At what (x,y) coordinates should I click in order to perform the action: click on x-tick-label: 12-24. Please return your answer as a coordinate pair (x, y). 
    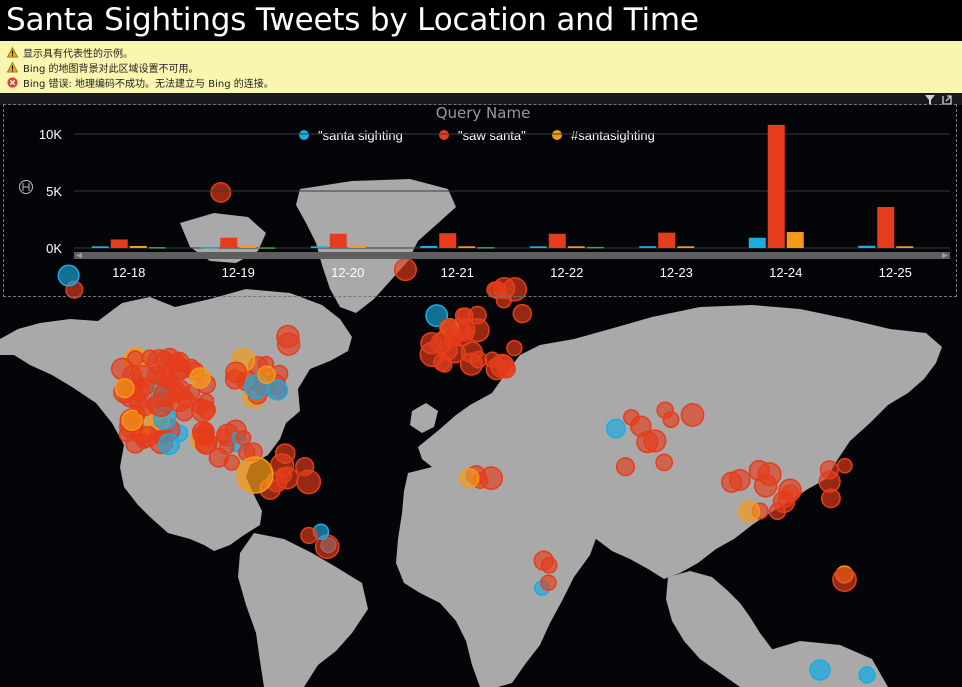
    Looking at the image, I should click on (785, 272).